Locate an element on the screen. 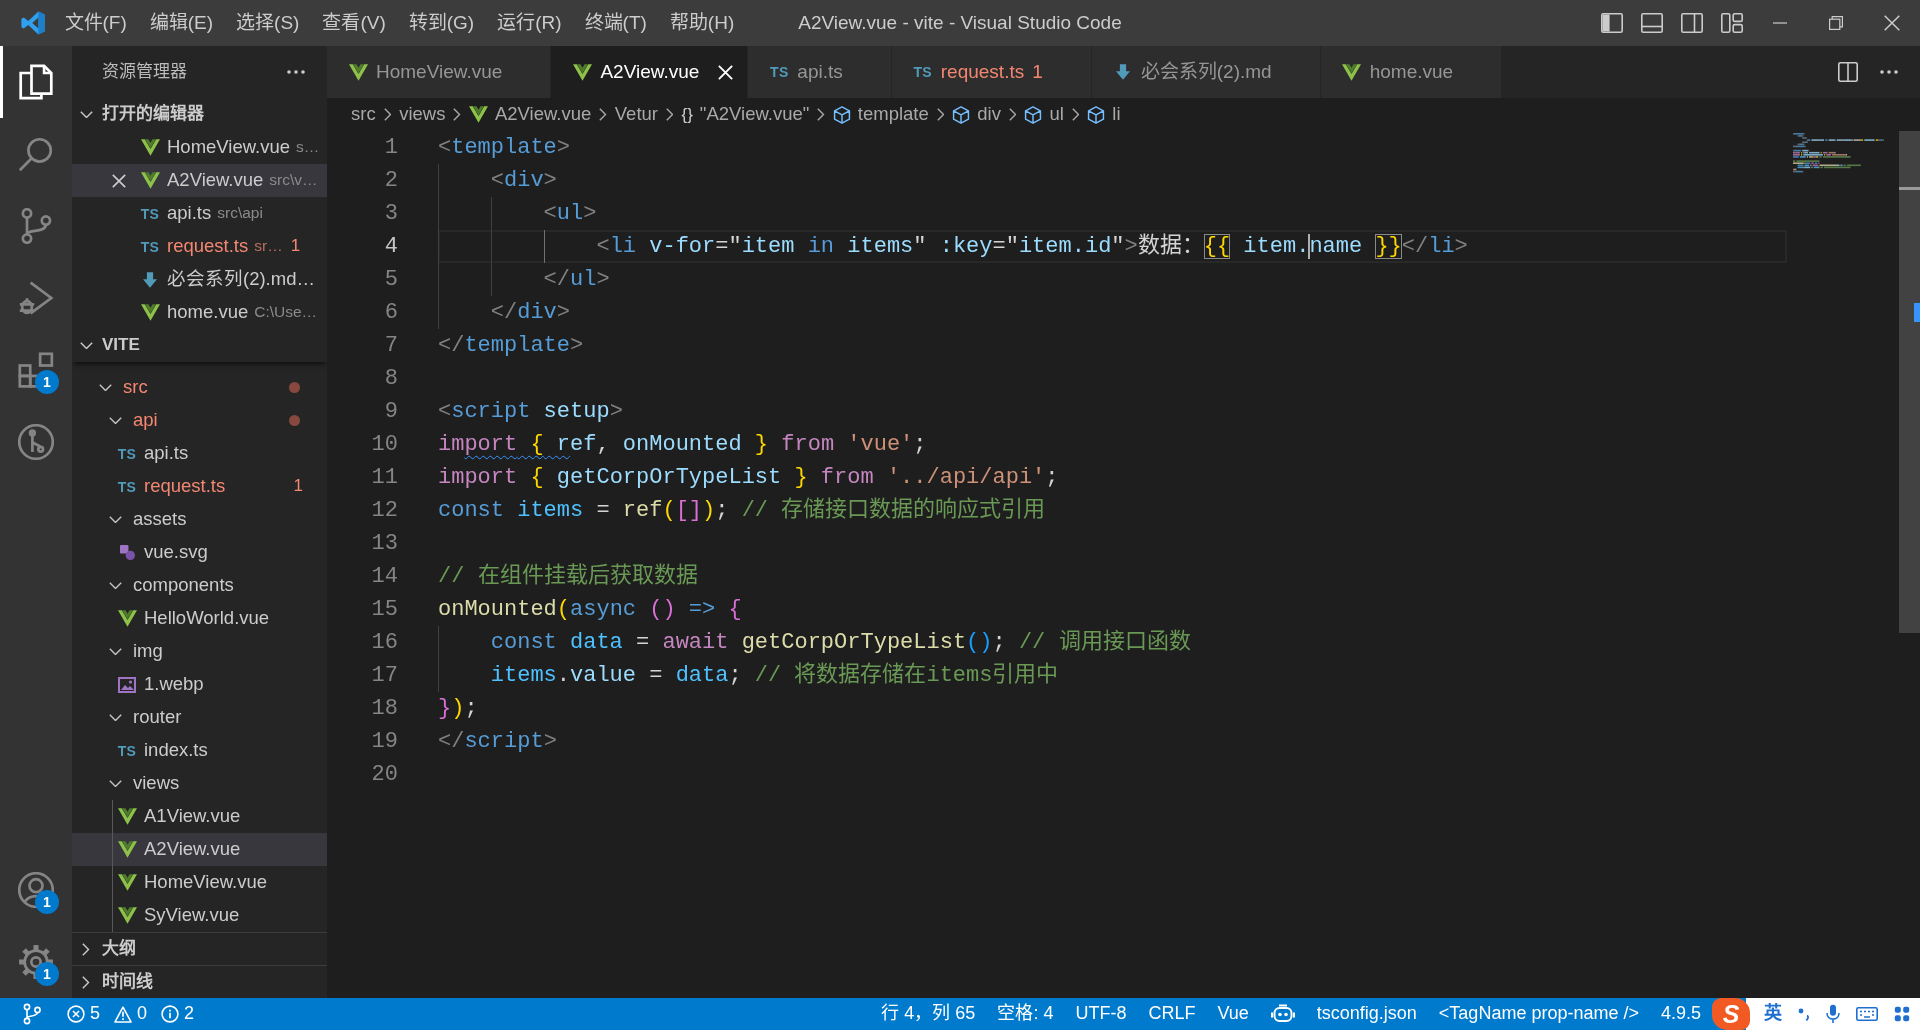 The height and width of the screenshot is (1030, 1920). scrollbar-thumb is located at coordinates (1909, 382).